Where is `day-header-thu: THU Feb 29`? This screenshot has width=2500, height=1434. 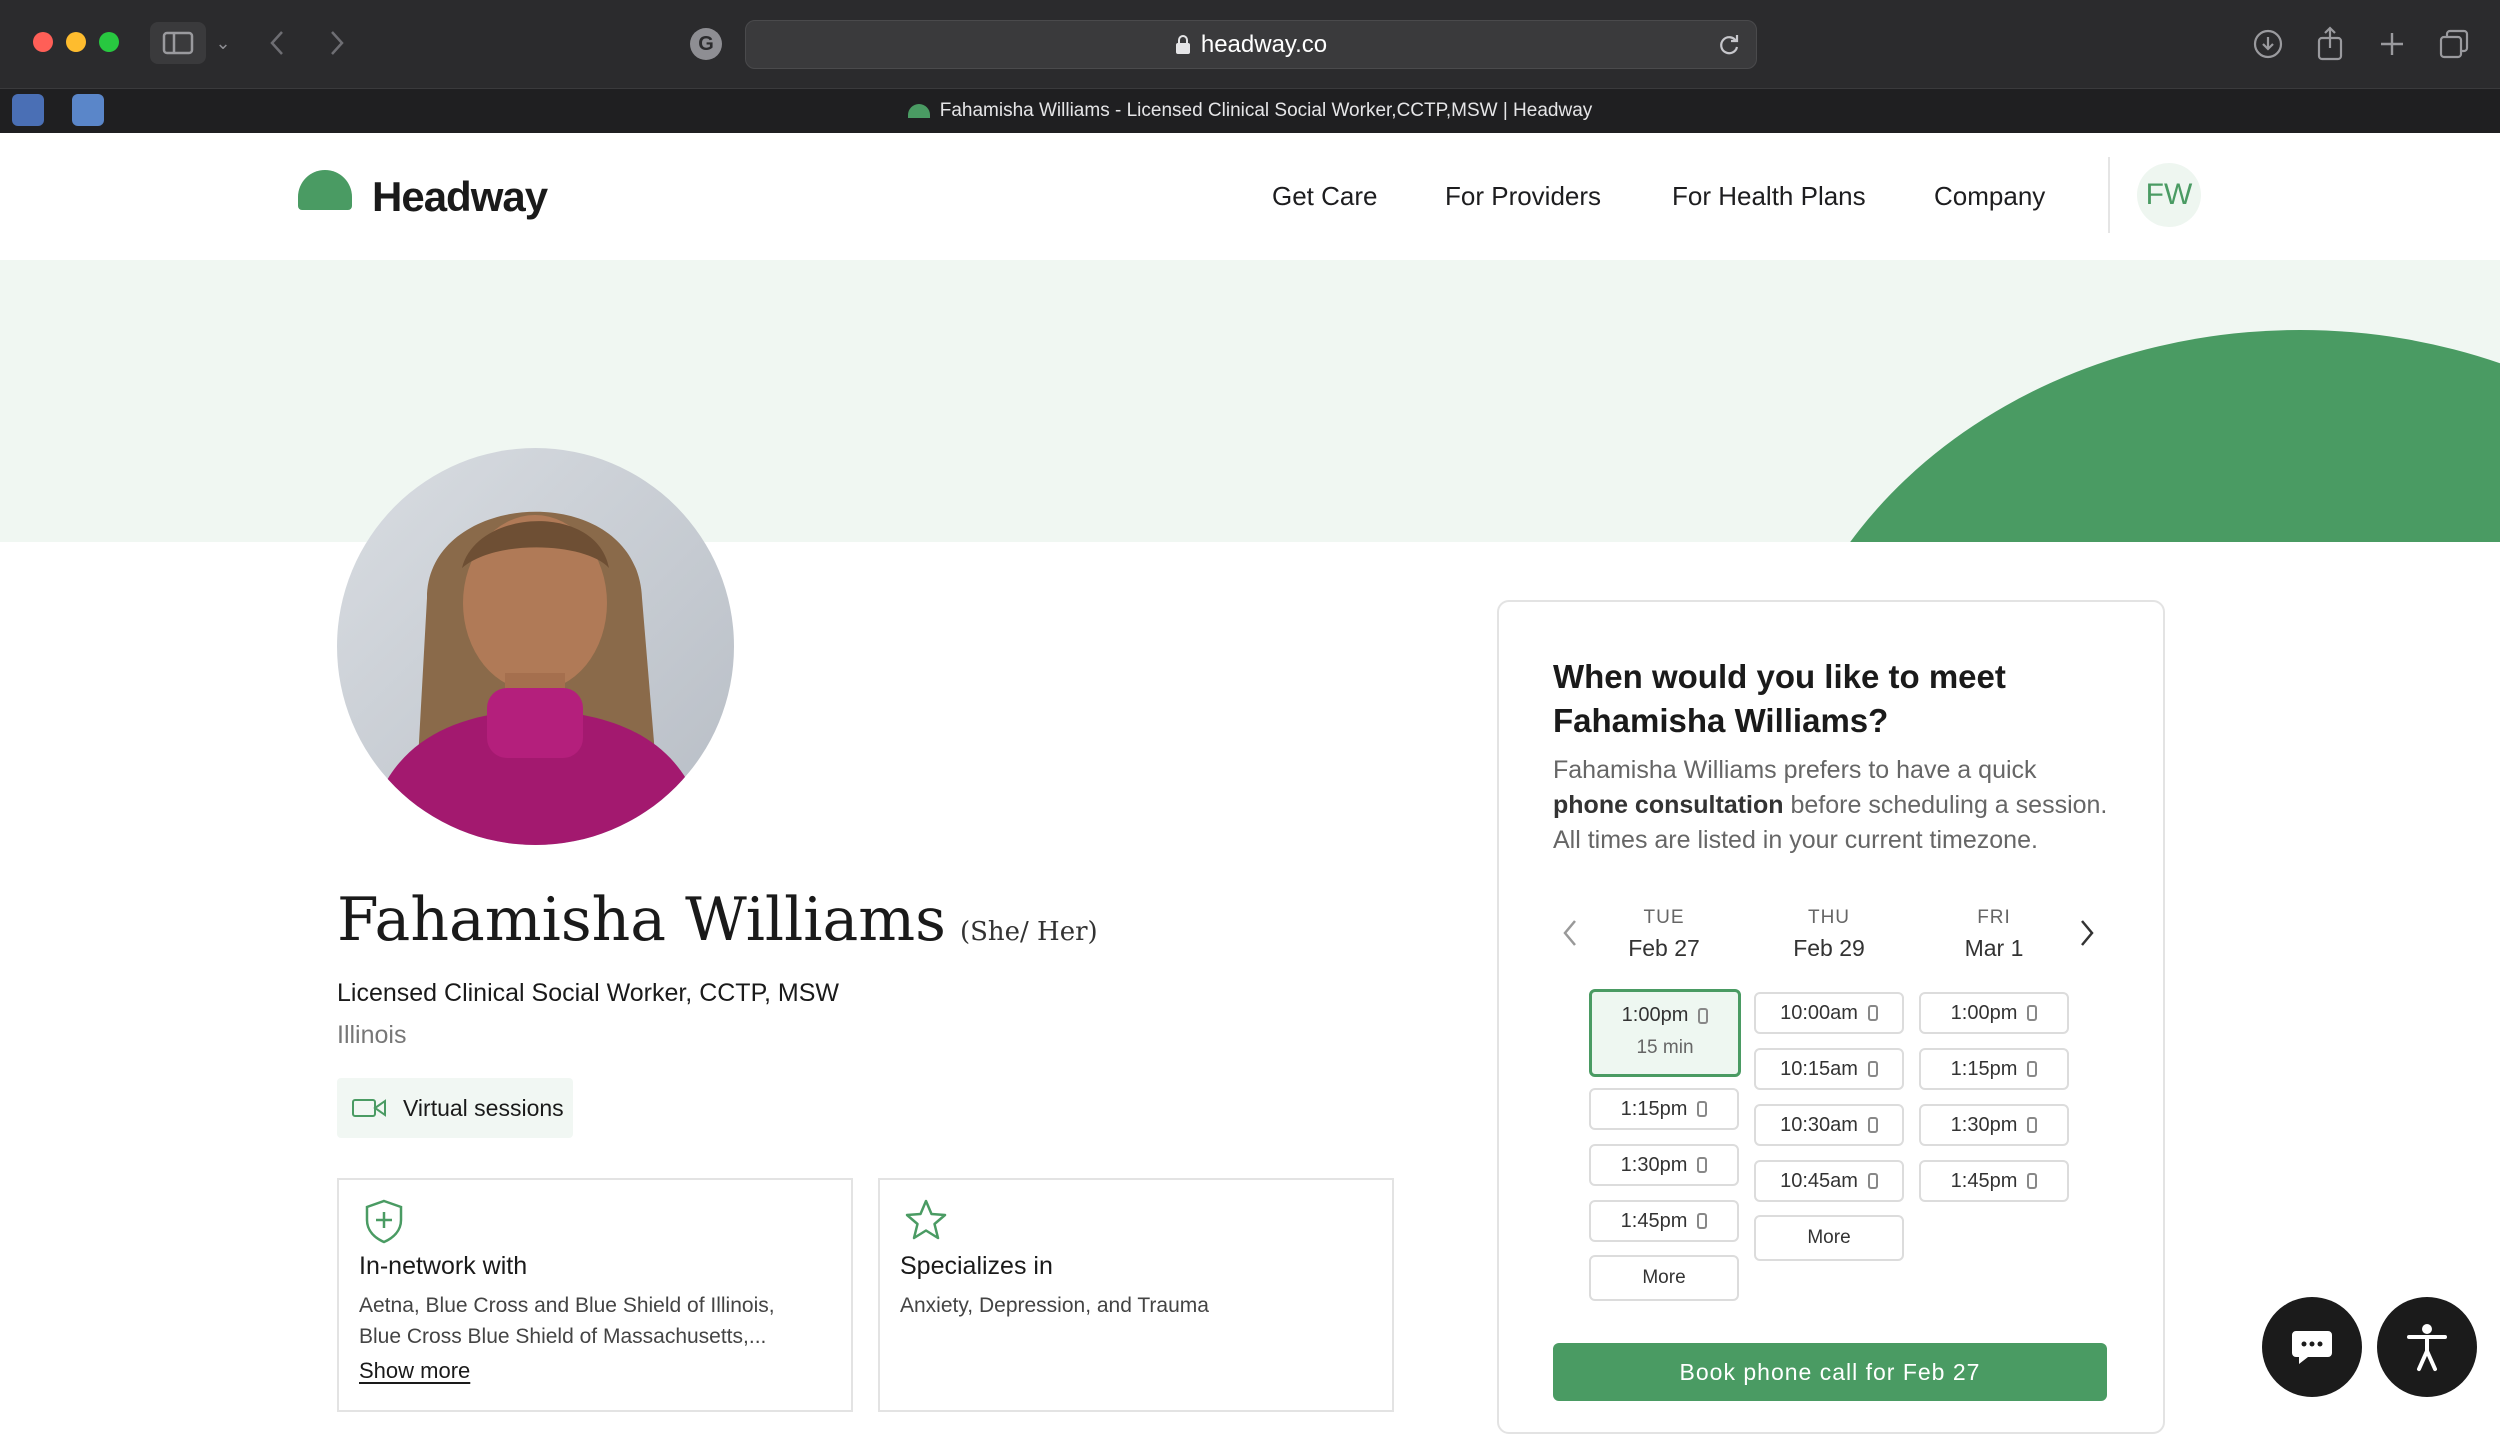 day-header-thu: THU Feb 29 is located at coordinates (1829, 934).